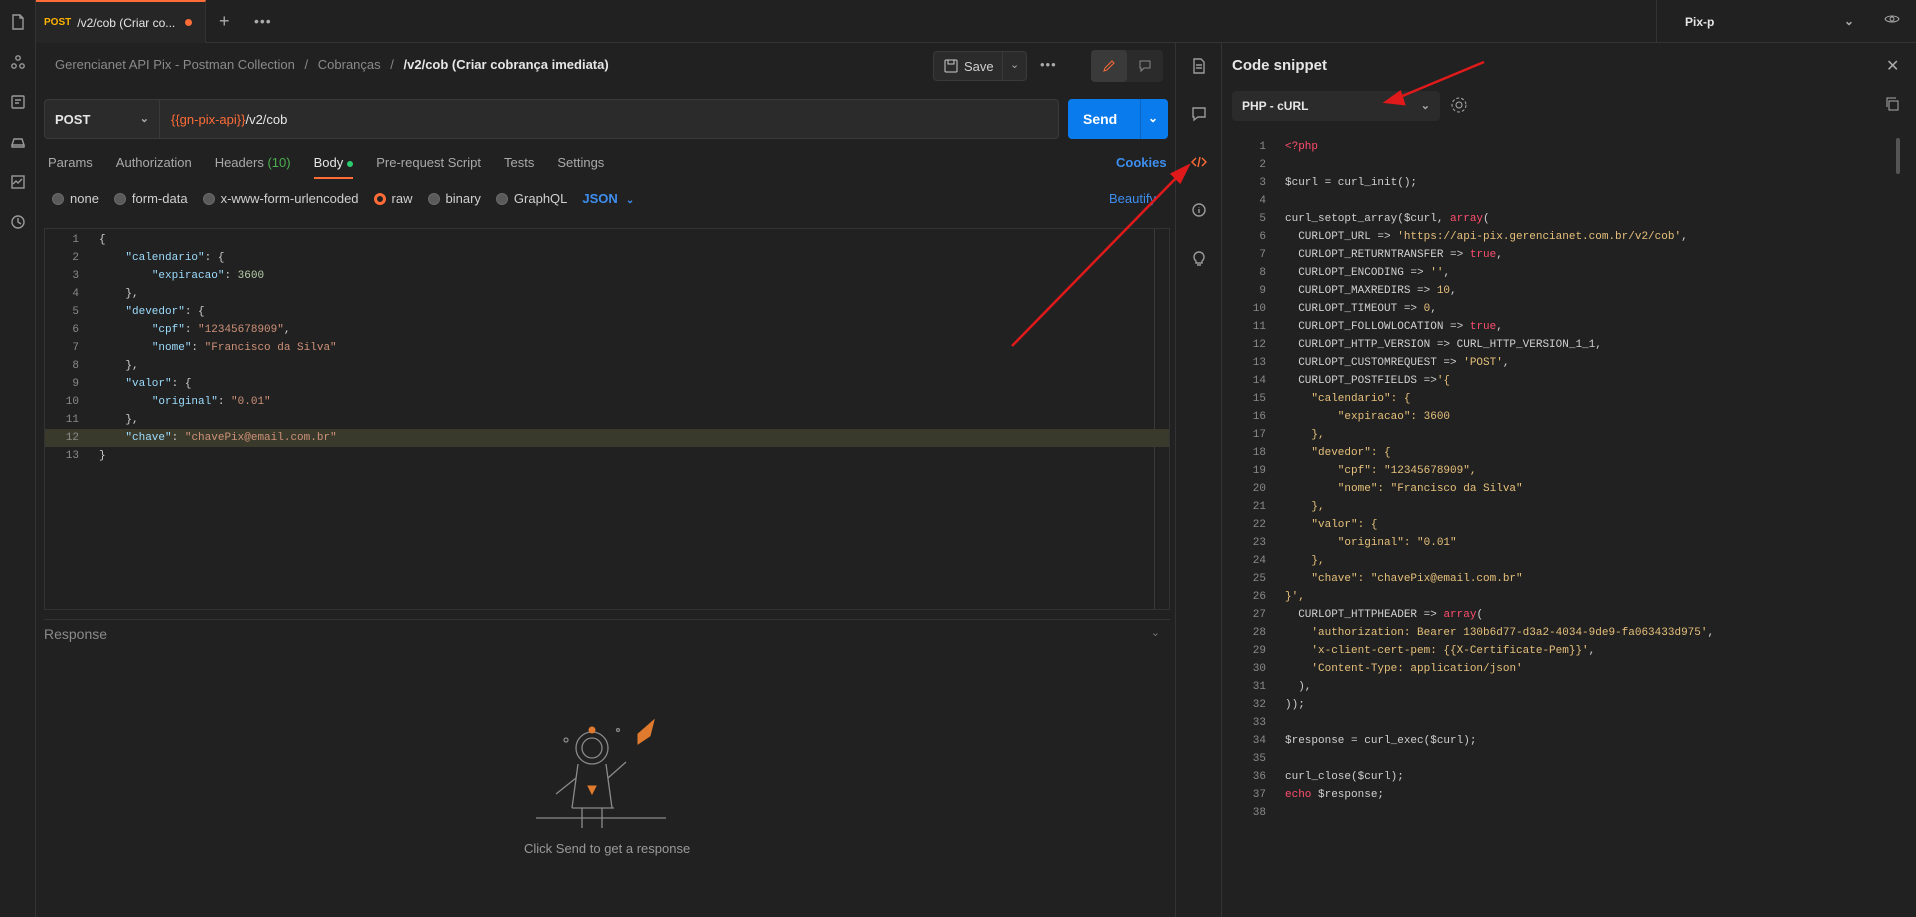 The height and width of the screenshot is (917, 1916). What do you see at coordinates (580, 166) in the screenshot?
I see `tab-settings: Settings` at bounding box center [580, 166].